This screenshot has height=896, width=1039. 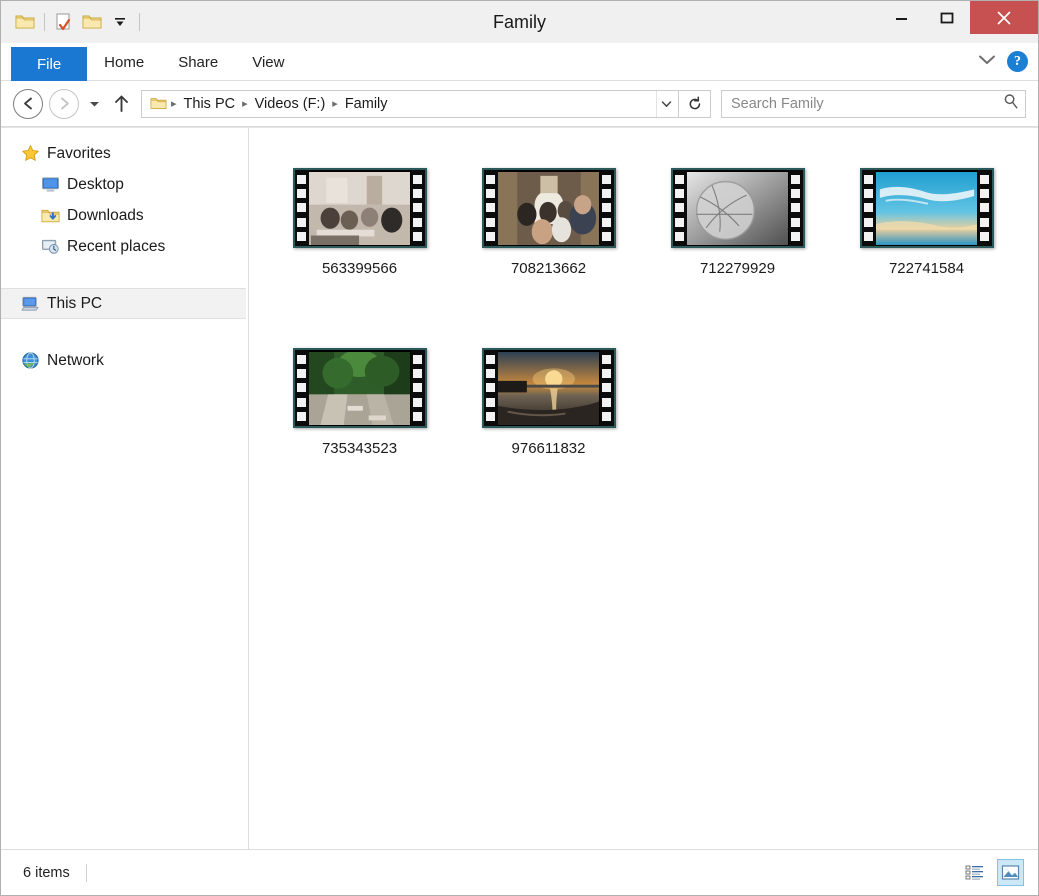 I want to click on sidebar-item-network: Network, so click(x=124, y=360).